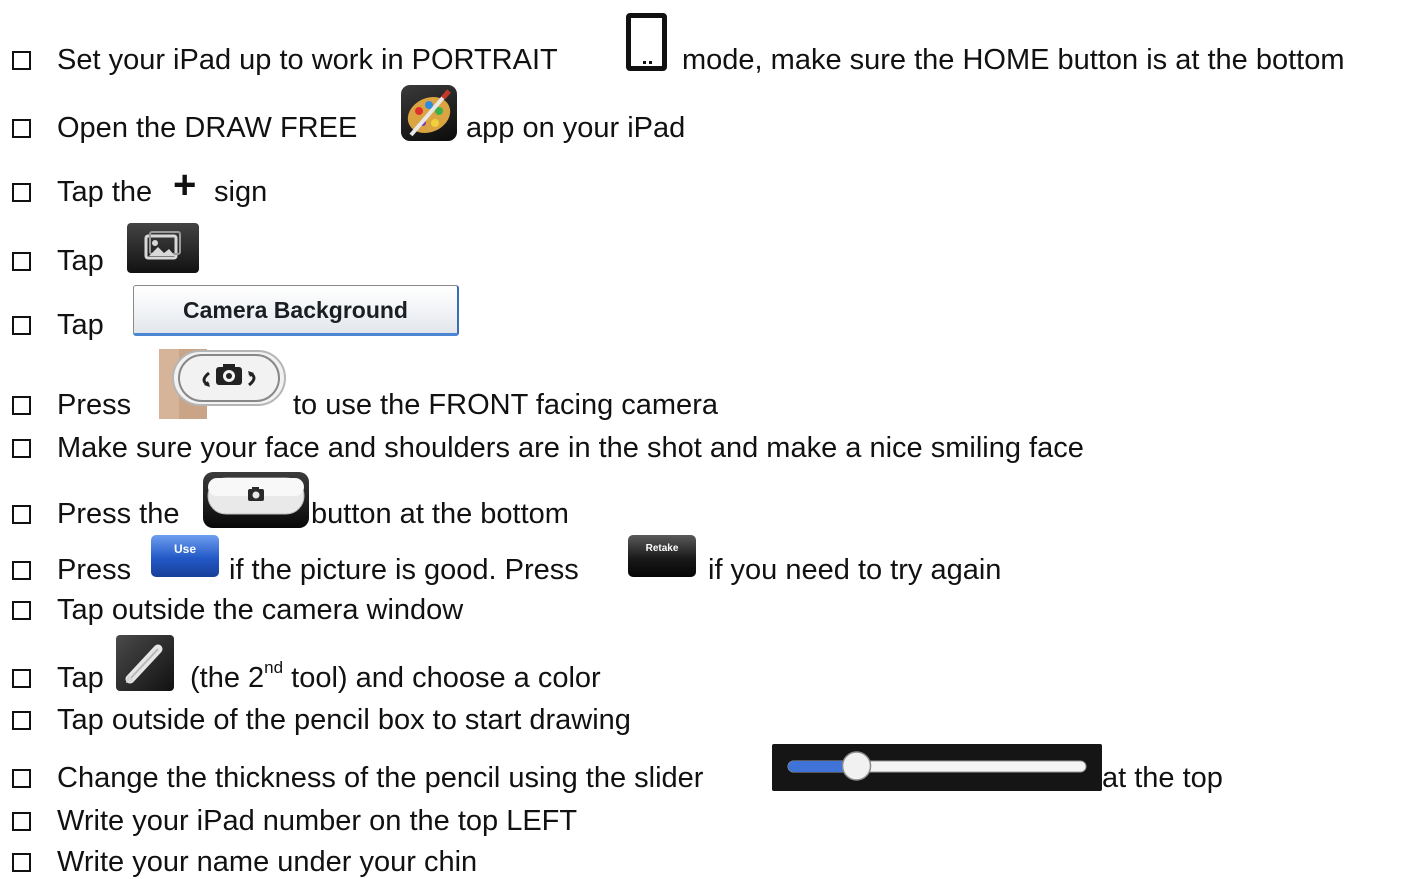 The image size is (1418, 879). I want to click on step-text: Press the, so click(118, 514).